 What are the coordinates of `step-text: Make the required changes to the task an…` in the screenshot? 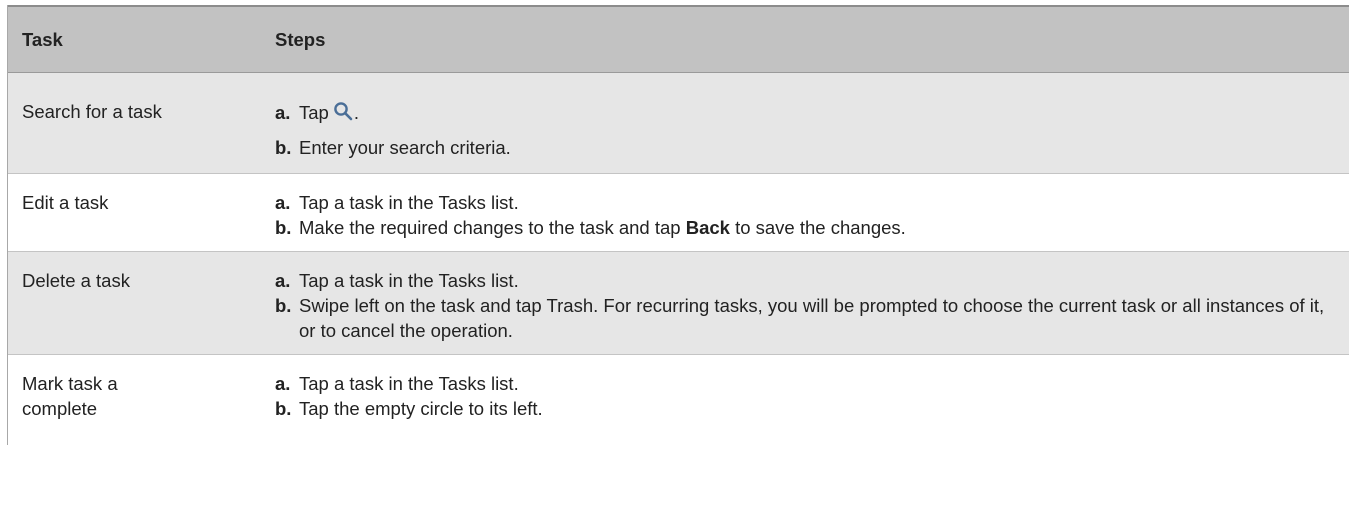 It's located at (492, 227).